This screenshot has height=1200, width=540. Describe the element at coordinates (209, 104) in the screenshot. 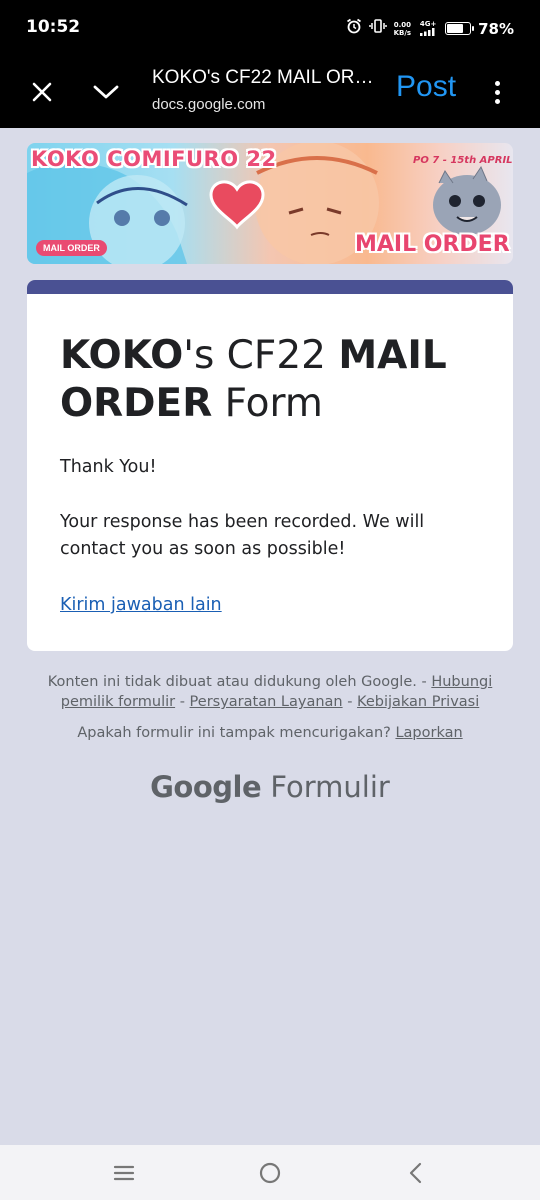

I see `page-url: docs.google.com` at that location.